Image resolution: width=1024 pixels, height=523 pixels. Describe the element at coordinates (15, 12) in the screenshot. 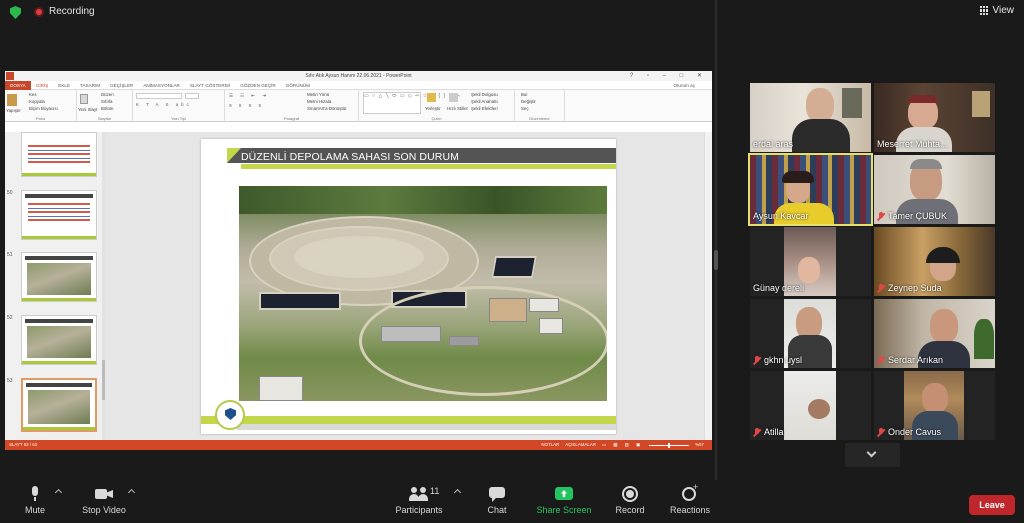

I see `encryption-shield-icon` at that location.